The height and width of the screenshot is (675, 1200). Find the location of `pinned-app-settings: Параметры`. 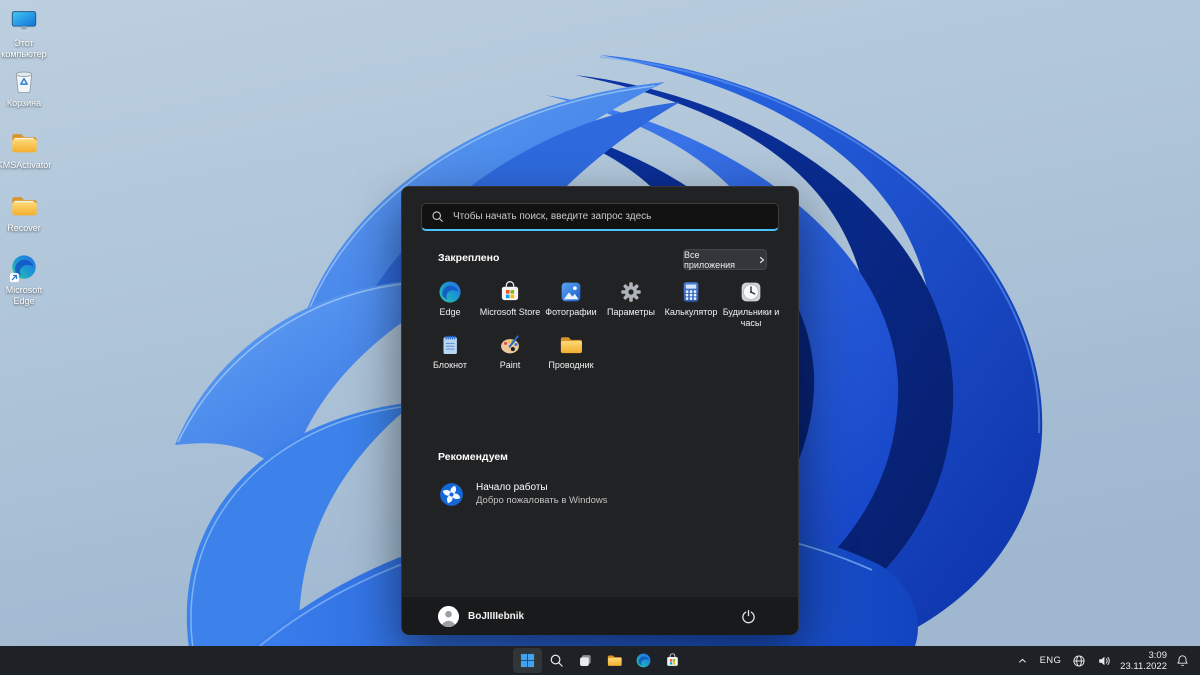

pinned-app-settings: Параметры is located at coordinates (631, 305).